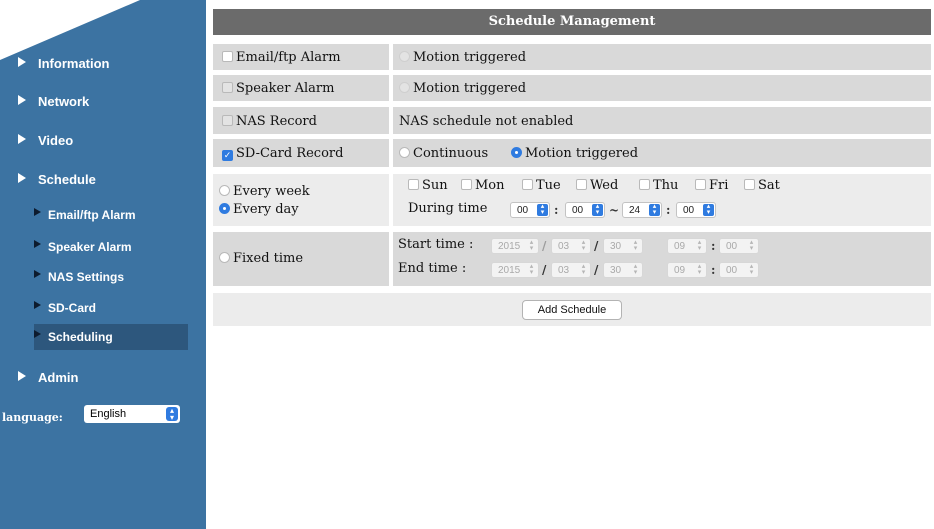 The image size is (934, 529). I want to click on nav-video: Video, so click(45, 140).